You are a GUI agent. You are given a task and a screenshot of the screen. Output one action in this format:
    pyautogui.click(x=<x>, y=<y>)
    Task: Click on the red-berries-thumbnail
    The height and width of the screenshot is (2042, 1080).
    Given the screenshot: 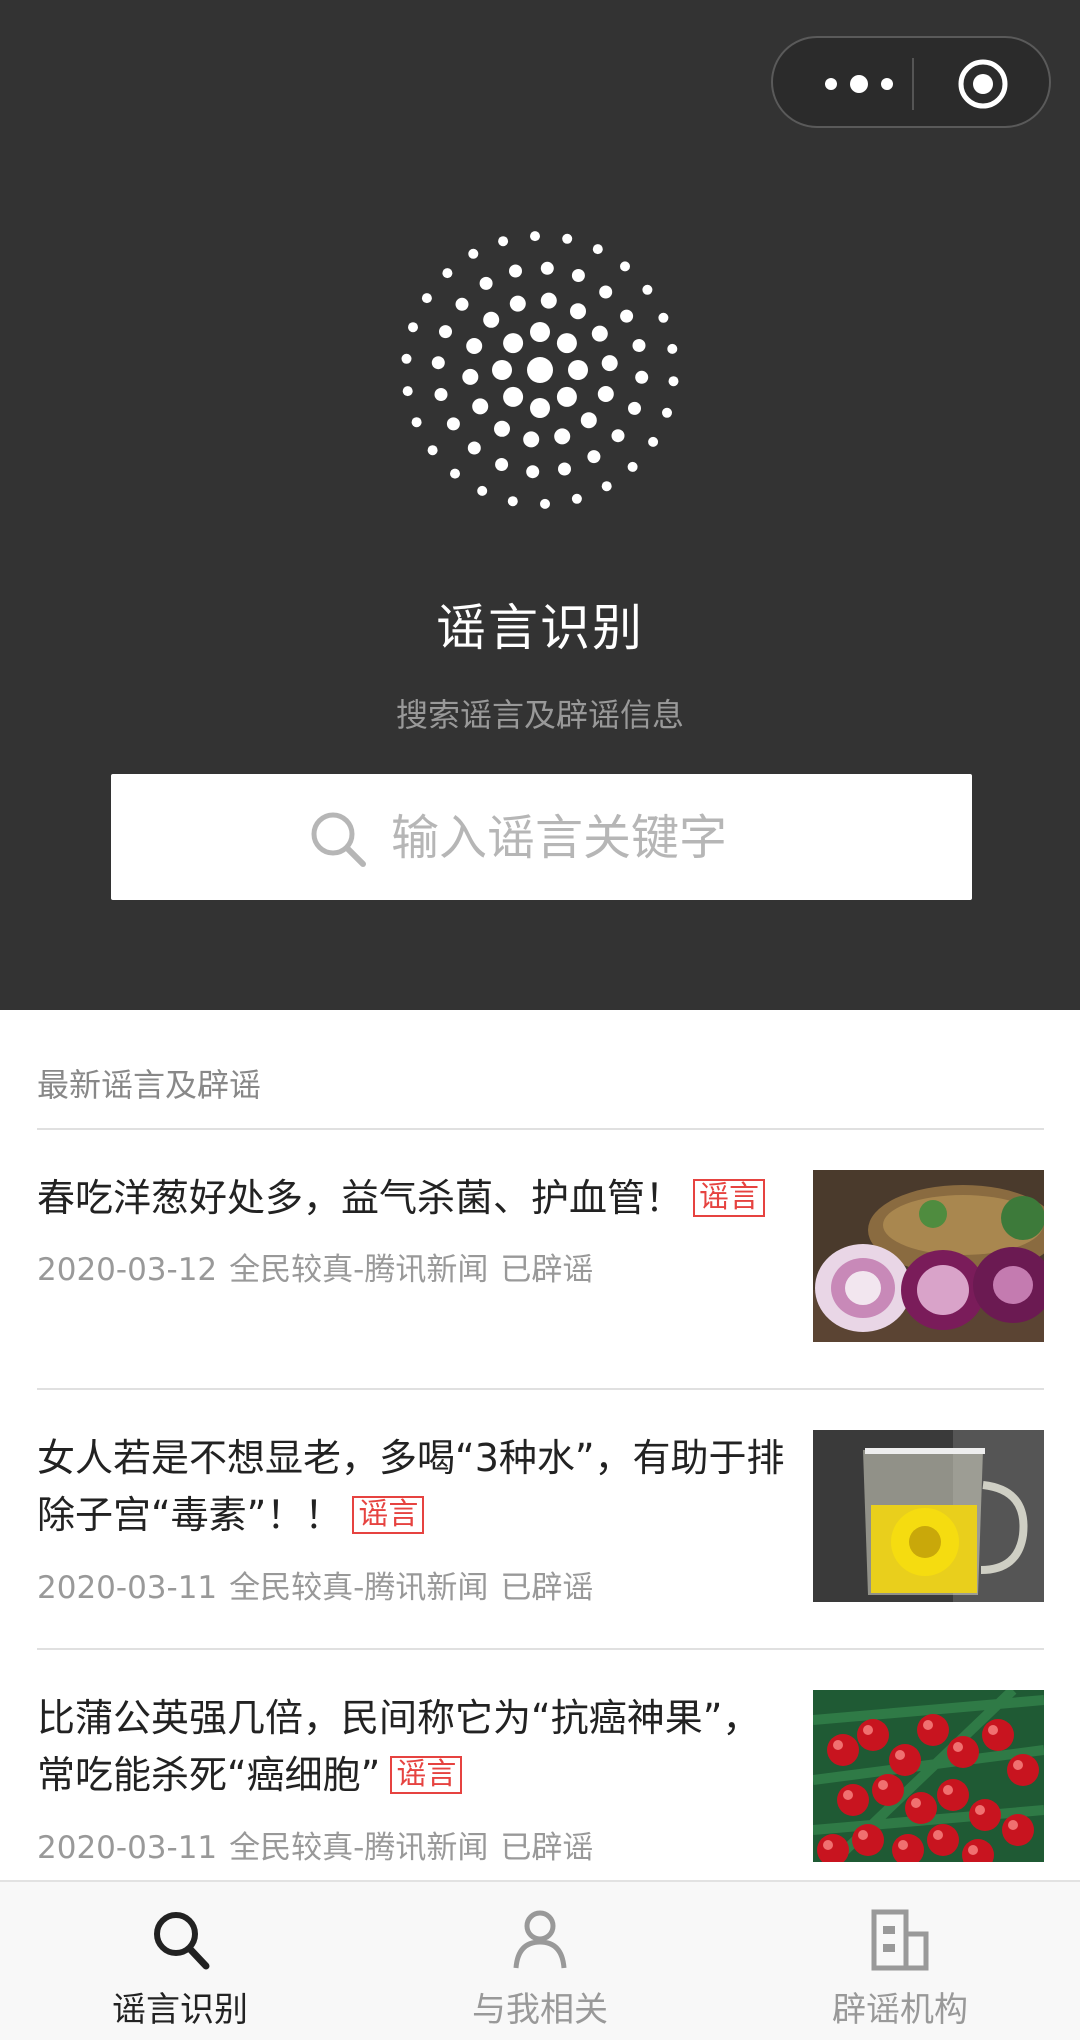 What is the action you would take?
    pyautogui.click(x=928, y=1776)
    